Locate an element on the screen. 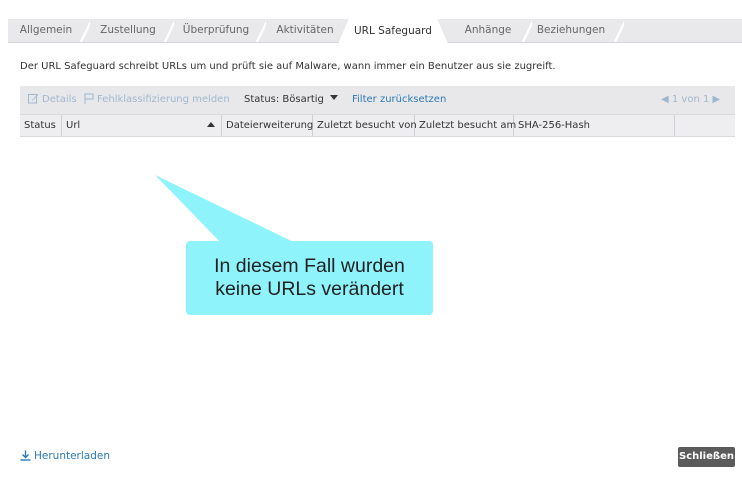 The image size is (742, 494). chevron-down-icon is located at coordinates (333, 97).